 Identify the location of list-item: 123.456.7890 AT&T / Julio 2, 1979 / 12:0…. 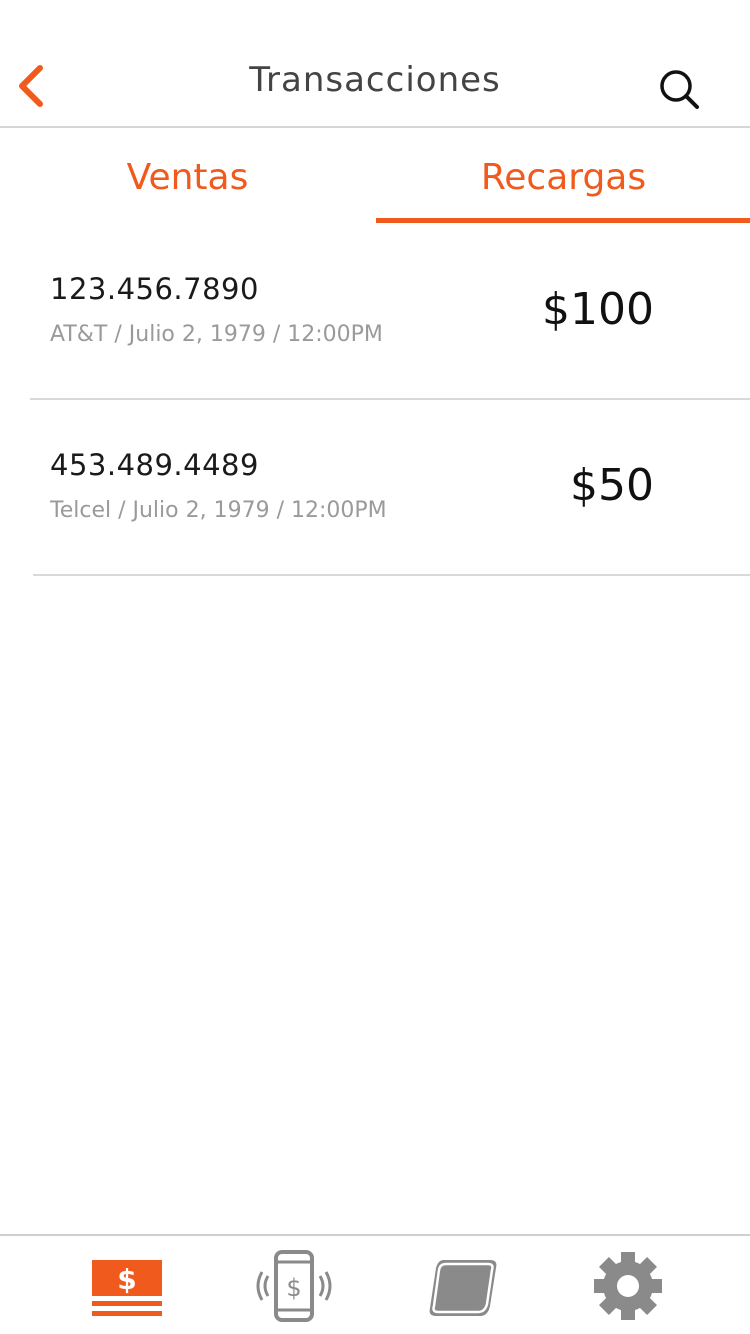
(375, 312).